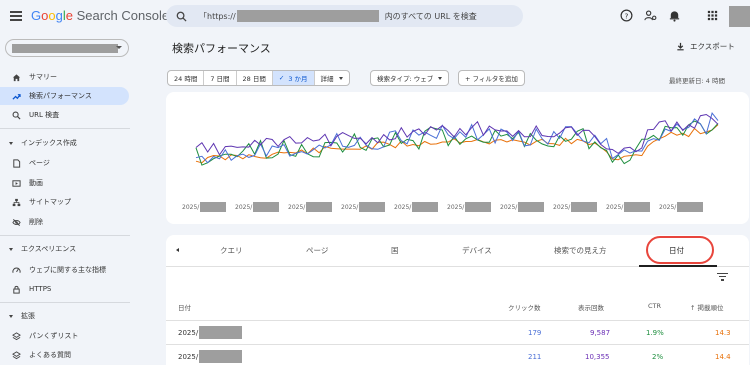  What do you see at coordinates (491, 78) in the screenshot?
I see `add-filter-chip: + フィルタを追加` at bounding box center [491, 78].